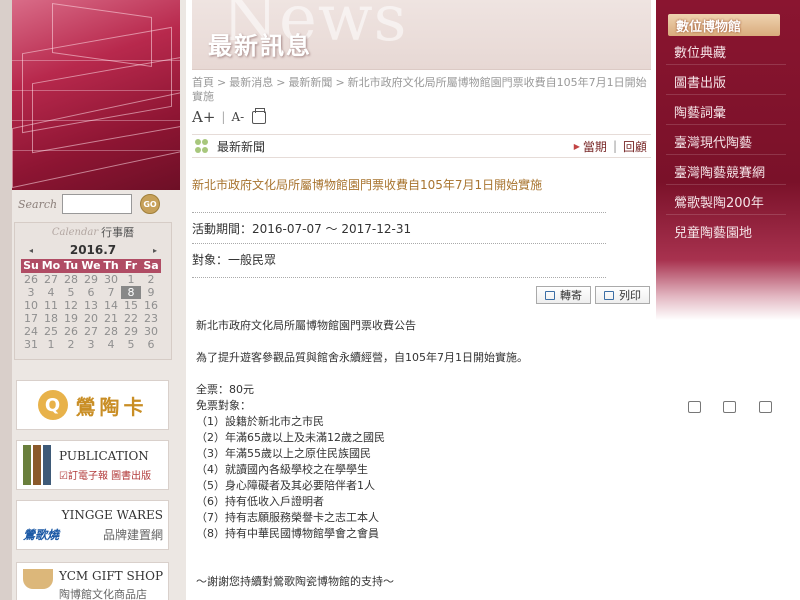 This screenshot has height=600, width=800. Describe the element at coordinates (421, 35) in the screenshot. I see `header-banner: News 最新訊息` at that location.